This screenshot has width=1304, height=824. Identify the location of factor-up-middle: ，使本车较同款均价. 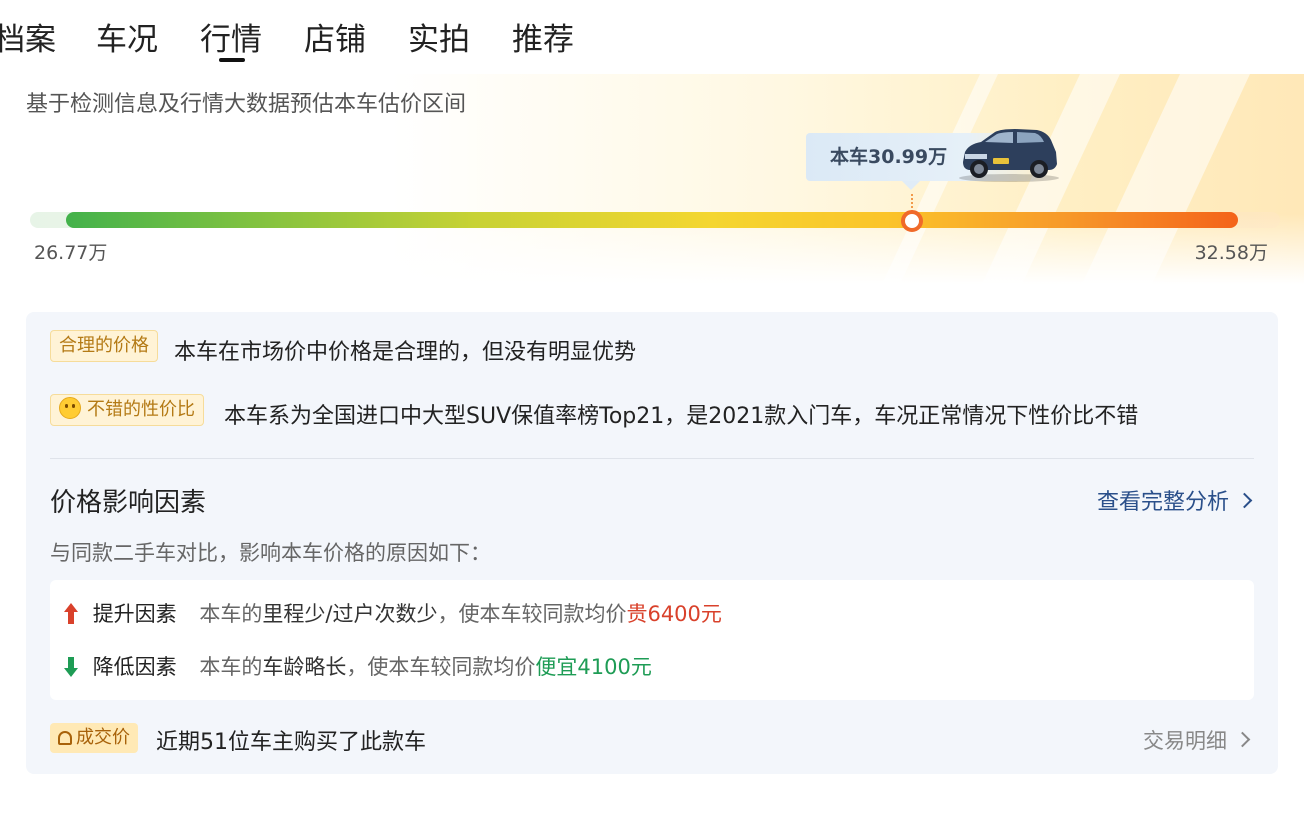
(532, 614).